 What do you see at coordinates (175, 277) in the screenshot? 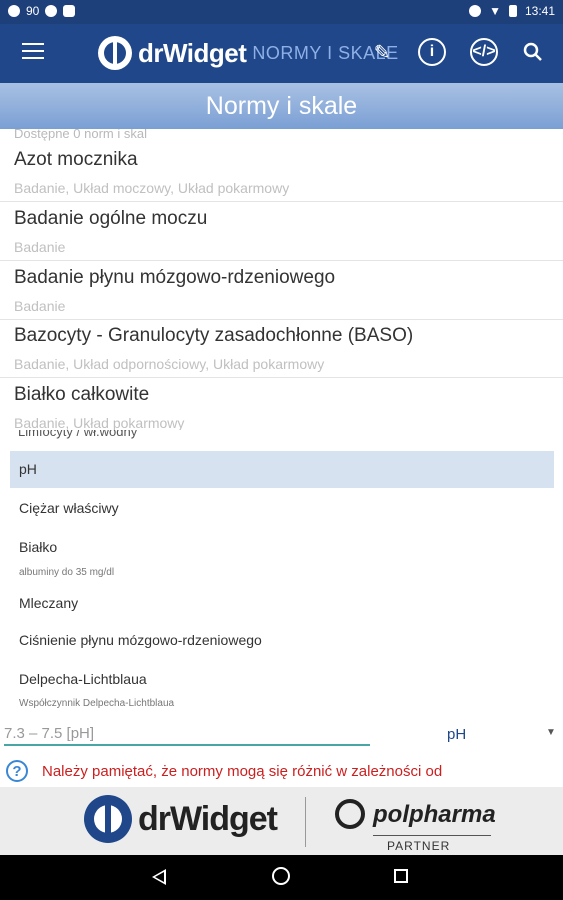
I see `list-item-title: Badanie płynu mózgowo-rdzeniowego` at bounding box center [175, 277].